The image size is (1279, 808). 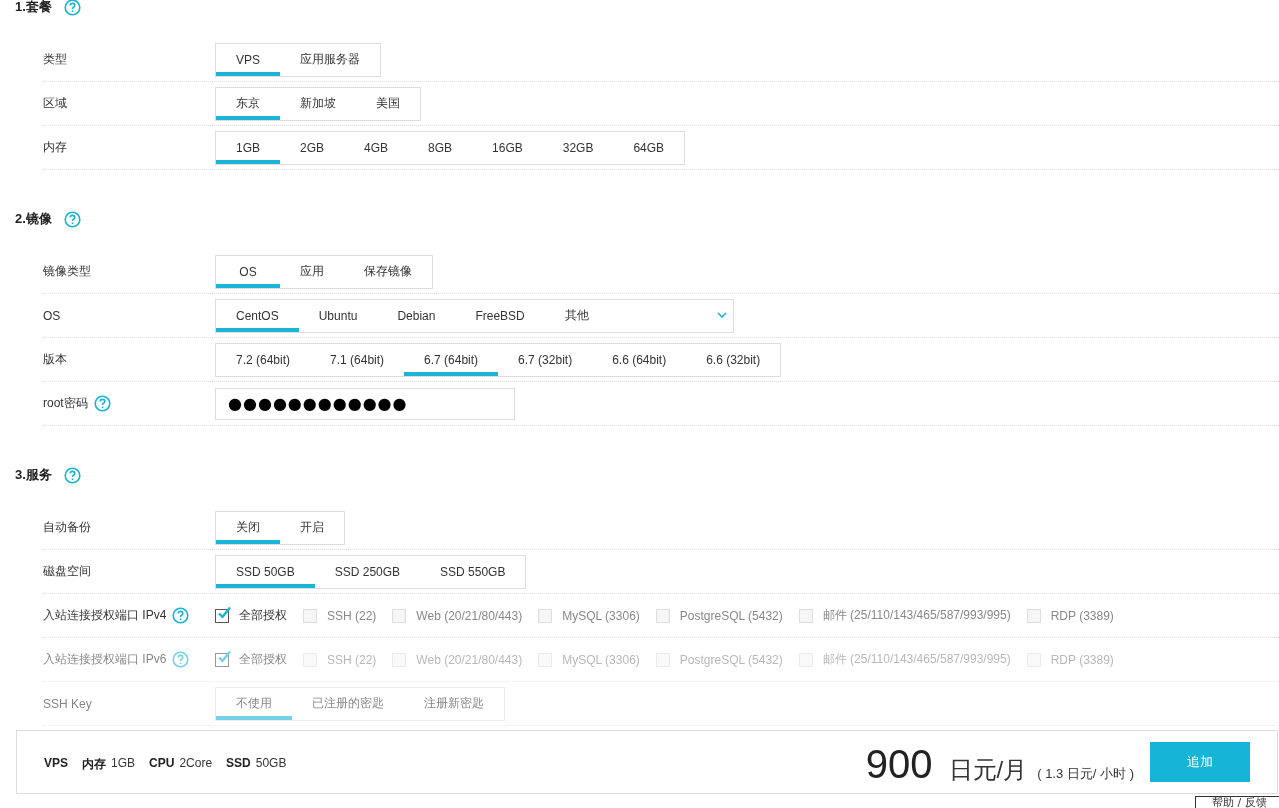 What do you see at coordinates (123, 763) in the screenshot?
I see `spec-value: 1GB` at bounding box center [123, 763].